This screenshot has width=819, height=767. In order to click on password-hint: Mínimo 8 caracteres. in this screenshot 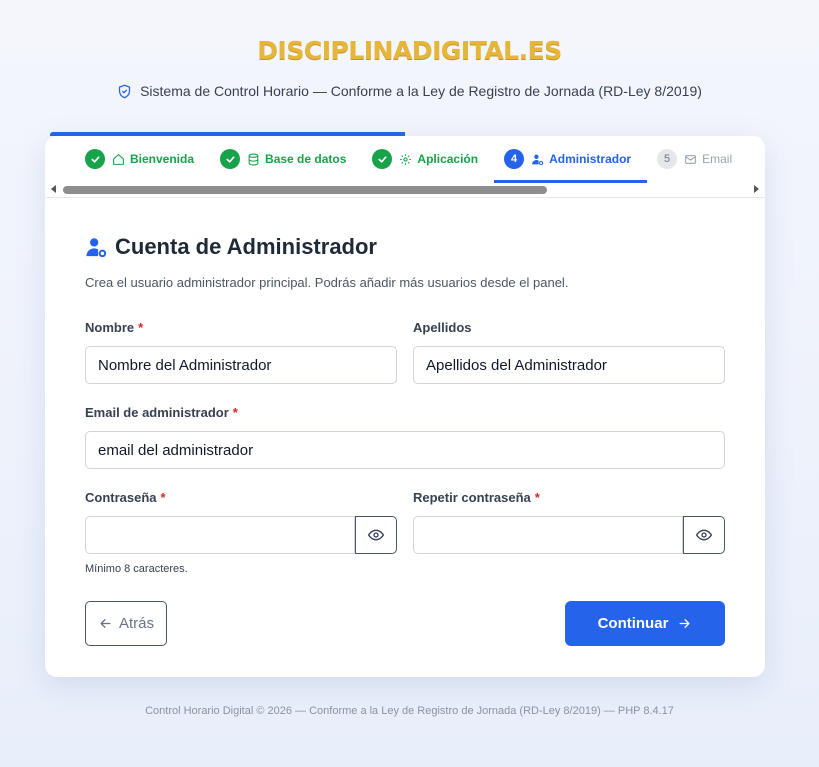, I will do `click(136, 569)`.